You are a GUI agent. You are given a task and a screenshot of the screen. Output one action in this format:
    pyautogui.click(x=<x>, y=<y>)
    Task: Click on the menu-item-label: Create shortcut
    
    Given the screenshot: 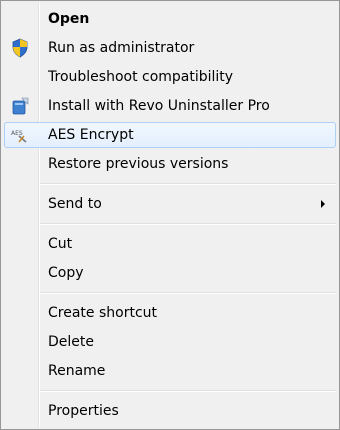 What is the action you would take?
    pyautogui.click(x=103, y=313)
    